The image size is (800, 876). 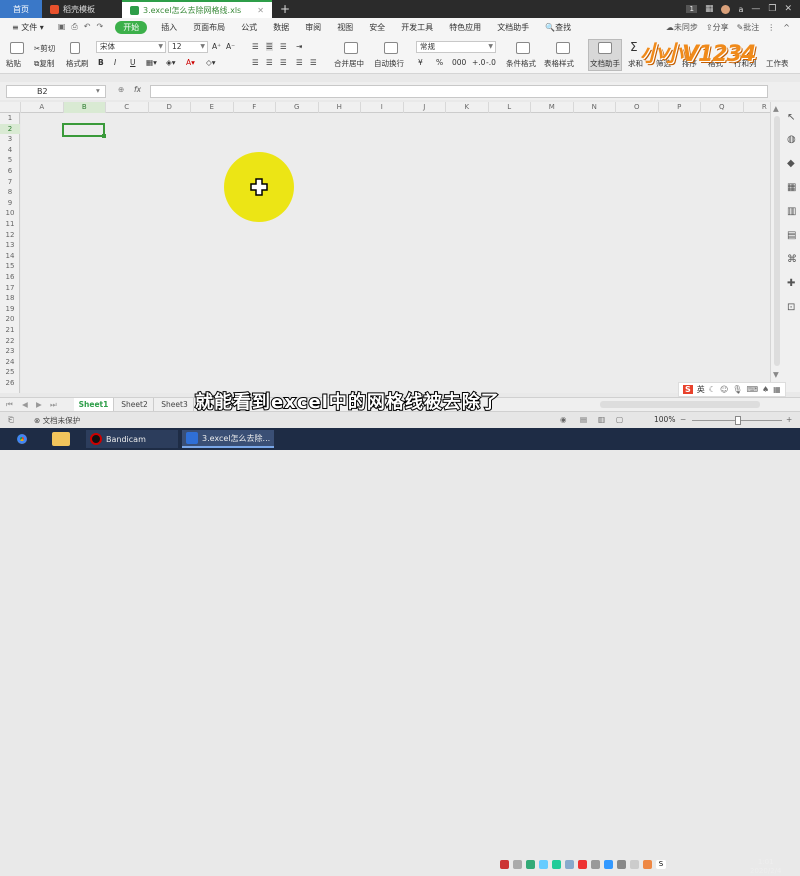 What do you see at coordinates (21, 9) in the screenshot?
I see `tab-home: 首页` at bounding box center [21, 9].